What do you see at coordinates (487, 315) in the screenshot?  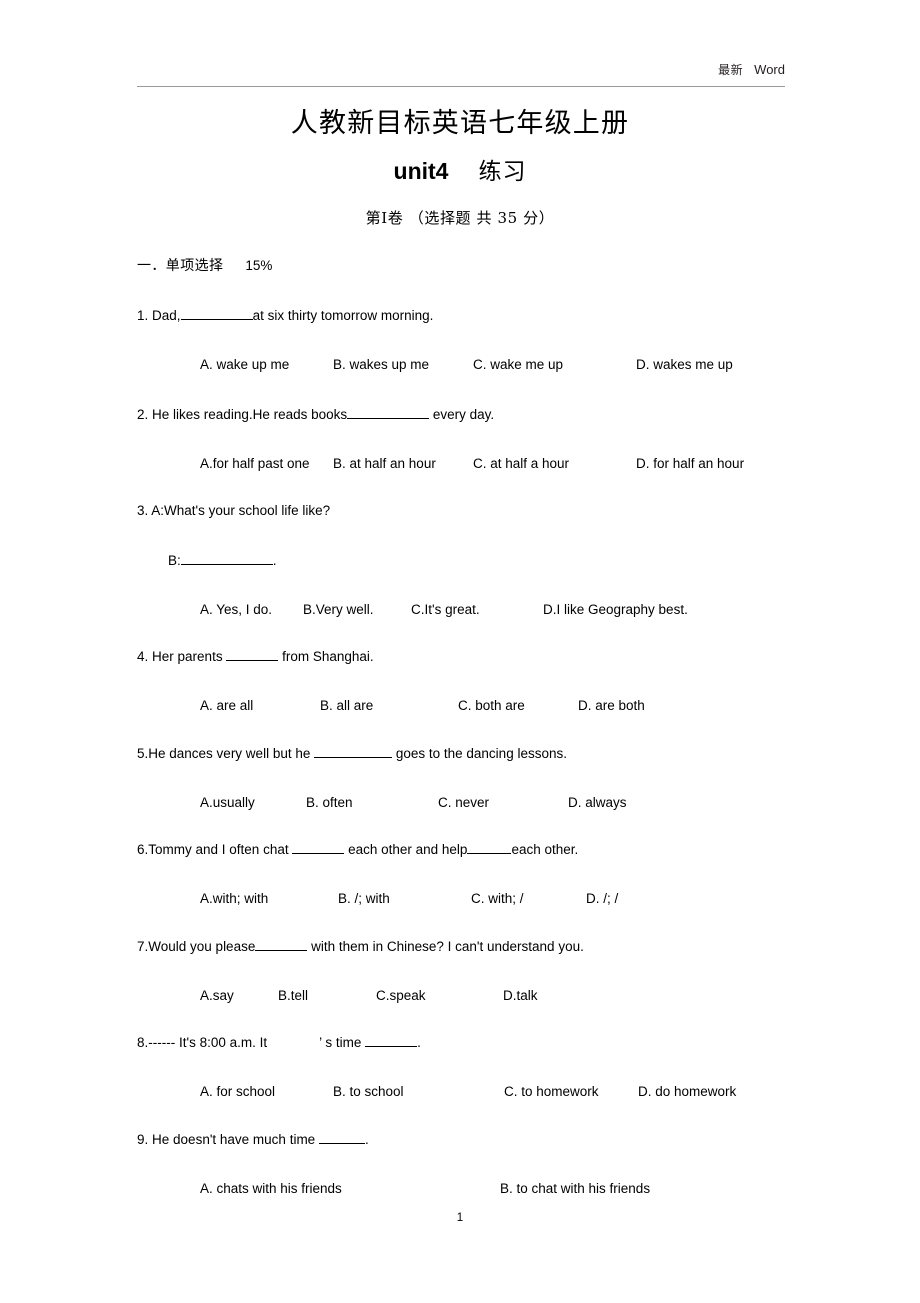 I see `question-stem: 1. Dad, at six thirty tomorrow morning.` at bounding box center [487, 315].